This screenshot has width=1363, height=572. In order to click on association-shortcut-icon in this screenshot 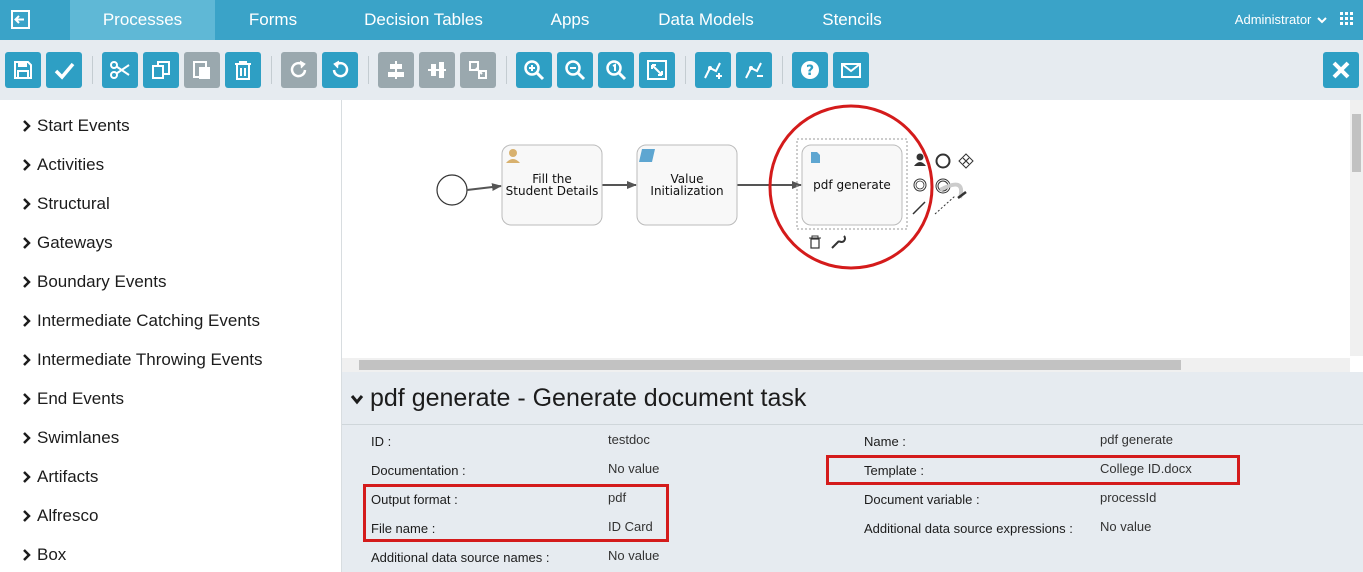, I will do `click(945, 205)`.